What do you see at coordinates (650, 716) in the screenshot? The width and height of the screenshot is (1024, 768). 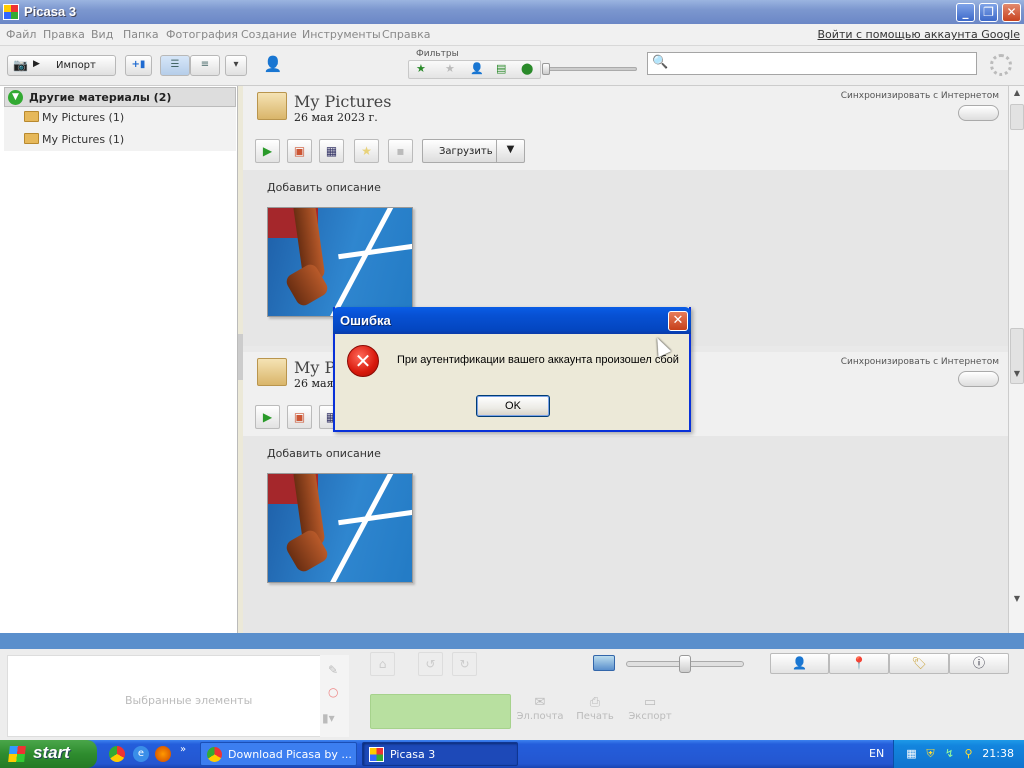 I see `export-label: Экспорт` at bounding box center [650, 716].